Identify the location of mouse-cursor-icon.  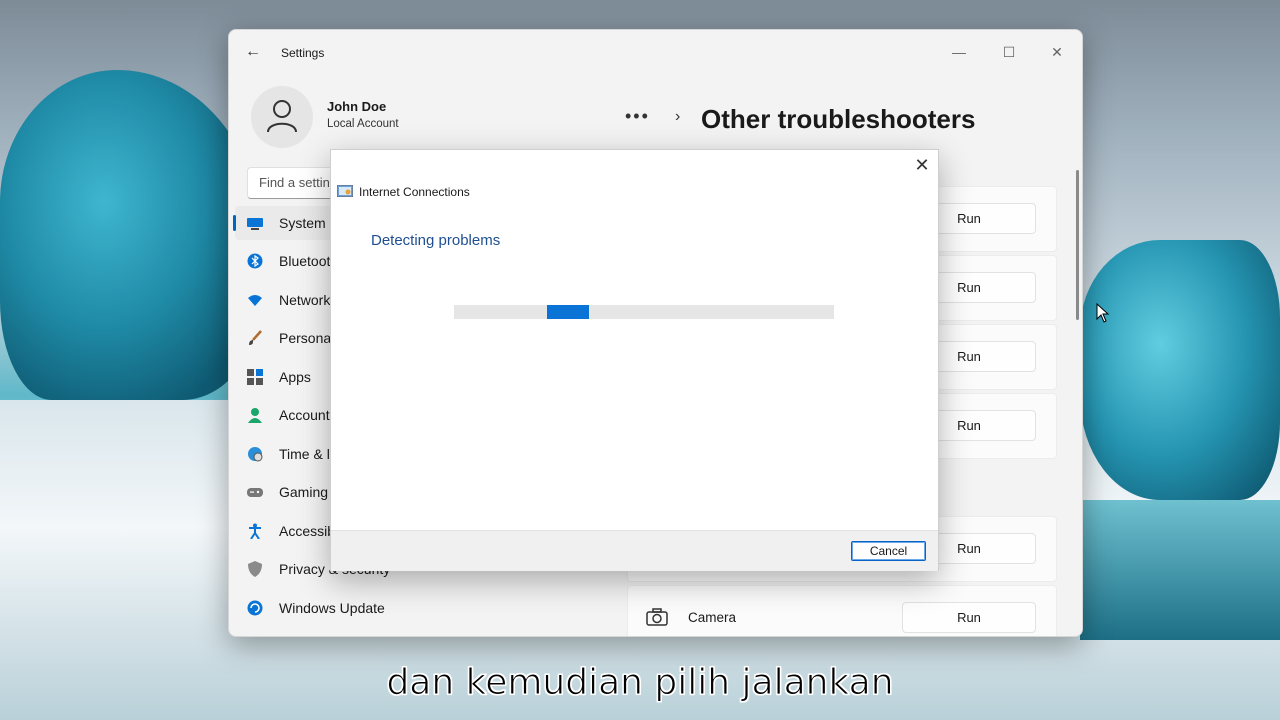
(1103, 313).